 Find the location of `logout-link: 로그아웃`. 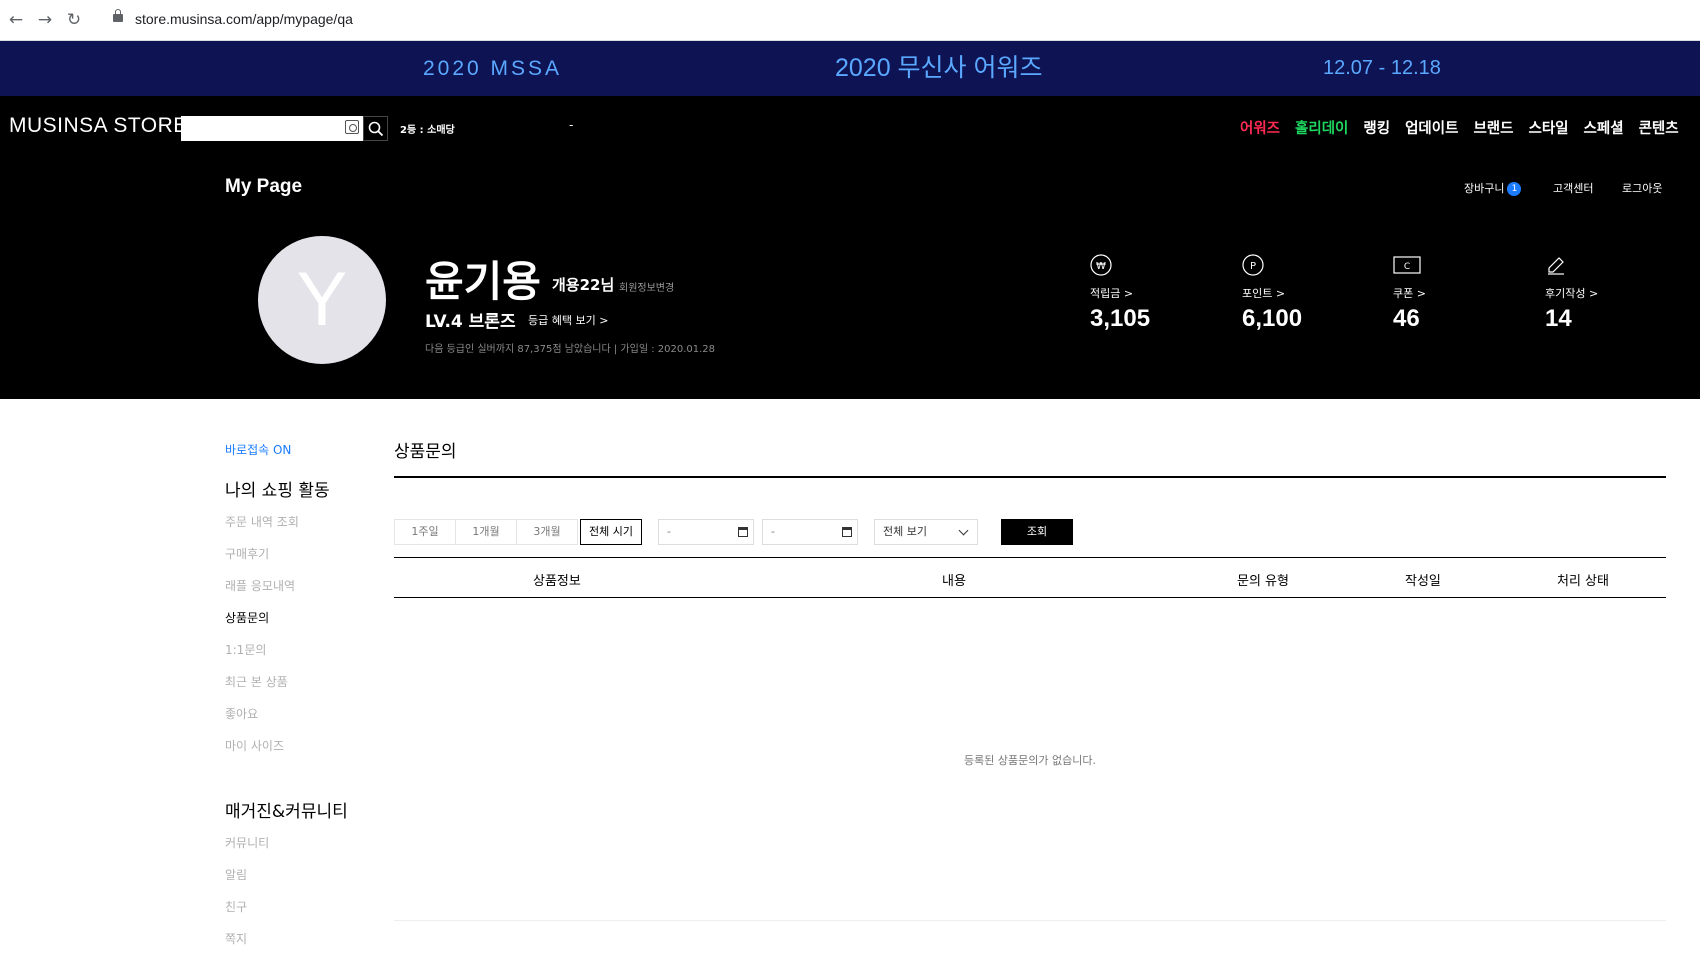

logout-link: 로그아웃 is located at coordinates (1642, 188).